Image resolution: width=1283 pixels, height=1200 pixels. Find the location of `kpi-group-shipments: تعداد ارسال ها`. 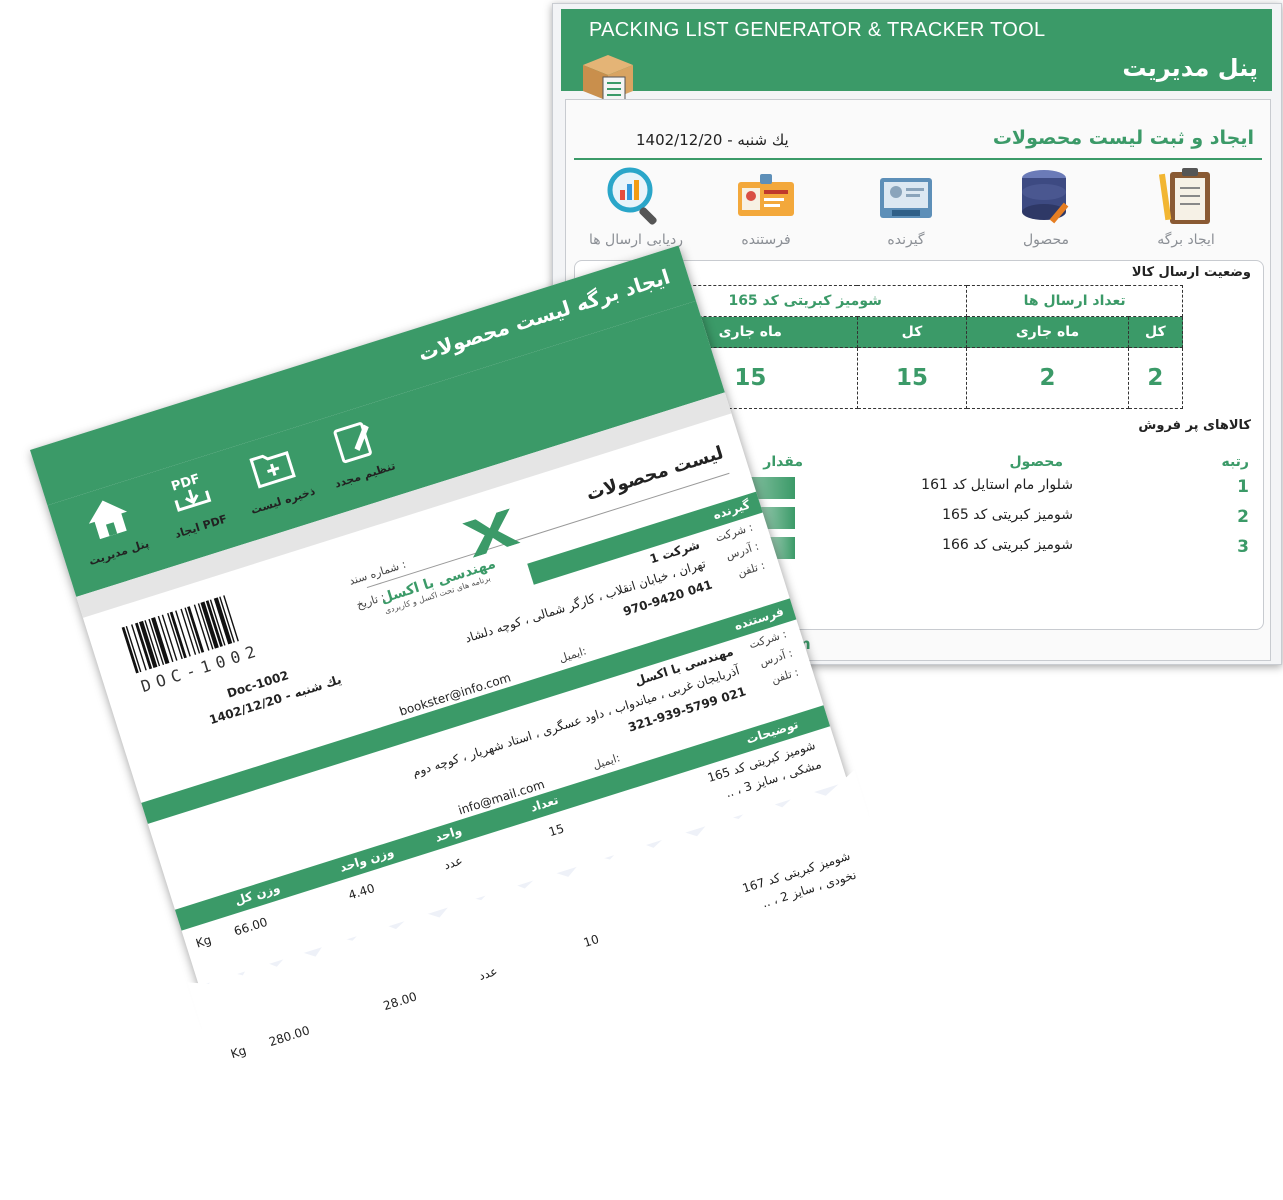

kpi-group-shipments: تعداد ارسال ها is located at coordinates (1074, 301).